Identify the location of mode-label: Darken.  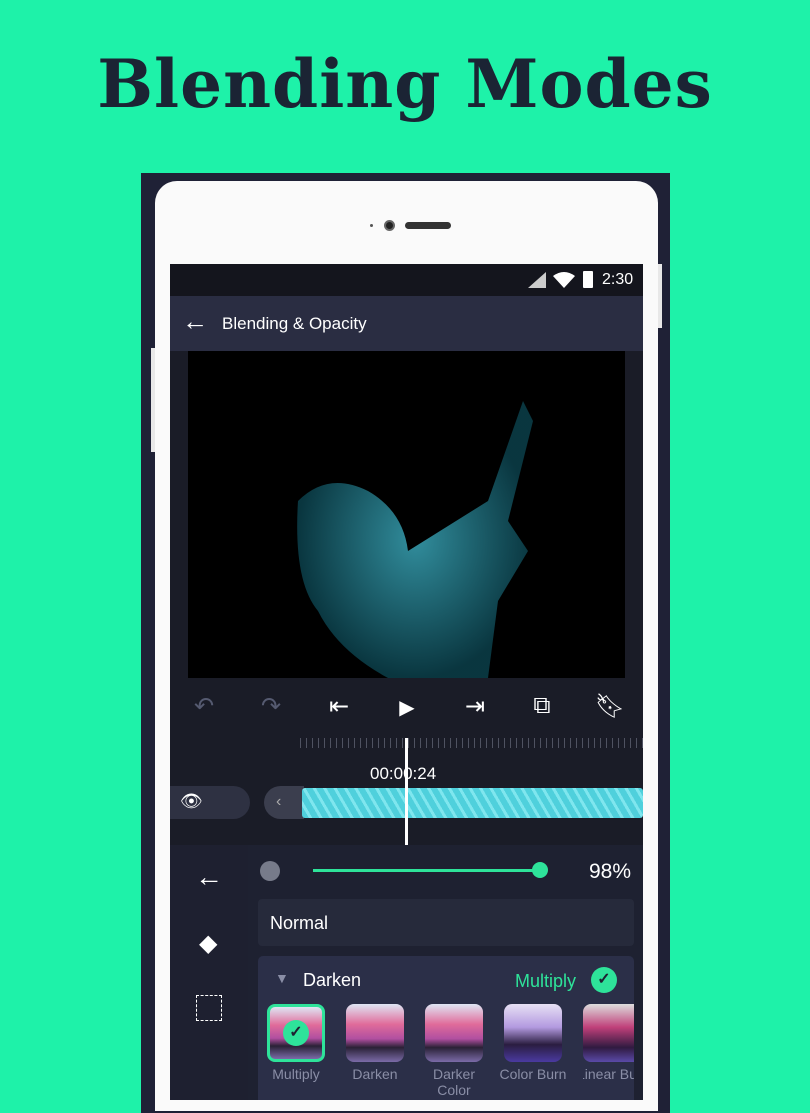
(375, 1074).